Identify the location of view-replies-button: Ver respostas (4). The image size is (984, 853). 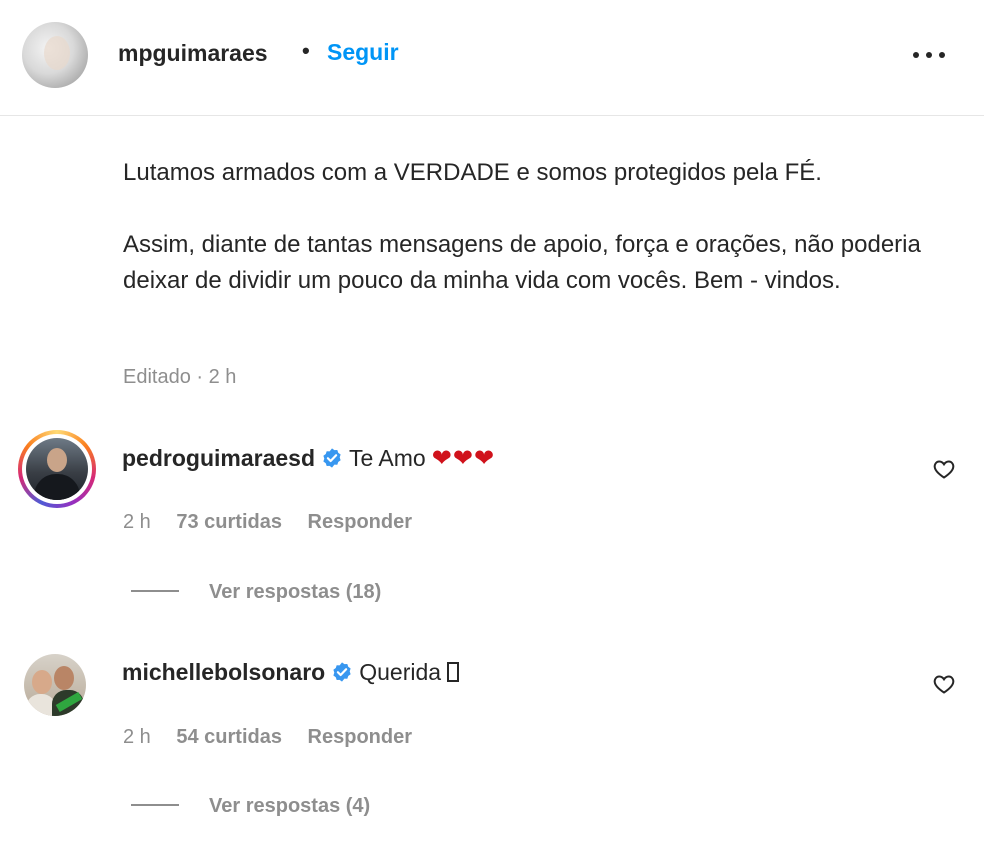
(250, 806).